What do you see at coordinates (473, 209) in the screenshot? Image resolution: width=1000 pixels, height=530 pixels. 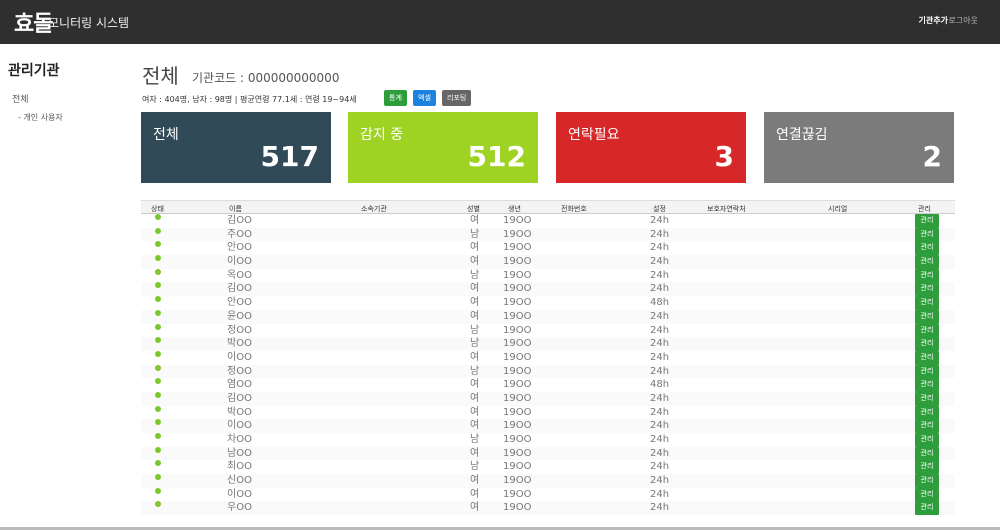 I see `col-gender: 성별` at bounding box center [473, 209].